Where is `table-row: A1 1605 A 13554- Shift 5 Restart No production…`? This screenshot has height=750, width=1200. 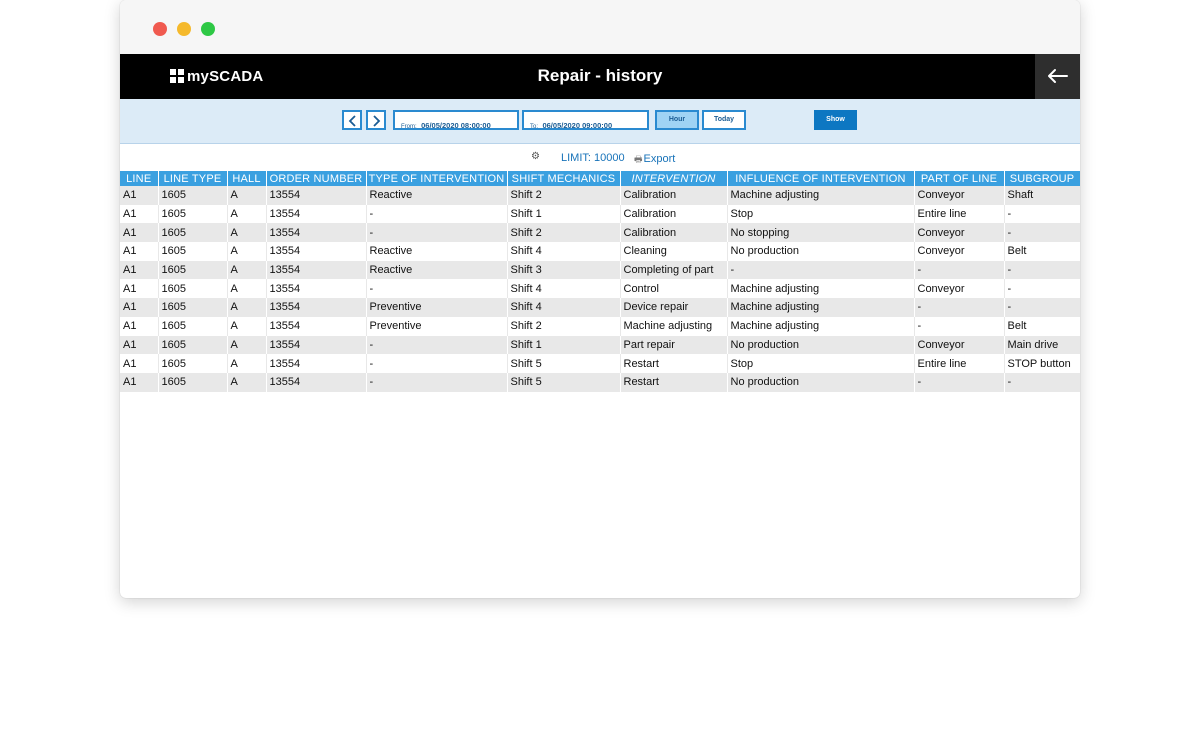 table-row: A1 1605 A 13554- Shift 5 Restart No production… is located at coordinates (600, 382).